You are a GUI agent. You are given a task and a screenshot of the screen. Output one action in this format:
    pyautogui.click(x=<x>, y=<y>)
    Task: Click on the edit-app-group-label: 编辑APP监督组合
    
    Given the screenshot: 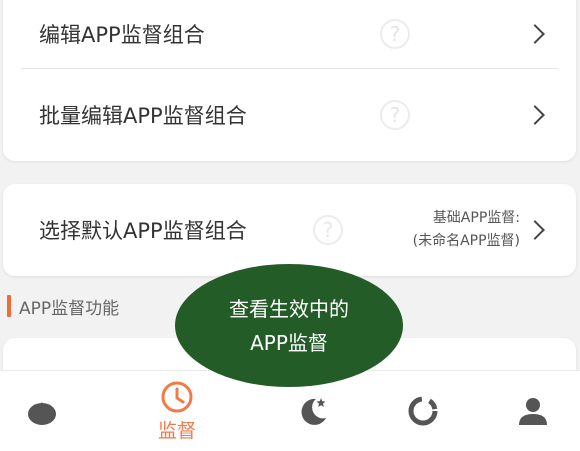 What is the action you would take?
    pyautogui.click(x=122, y=35)
    